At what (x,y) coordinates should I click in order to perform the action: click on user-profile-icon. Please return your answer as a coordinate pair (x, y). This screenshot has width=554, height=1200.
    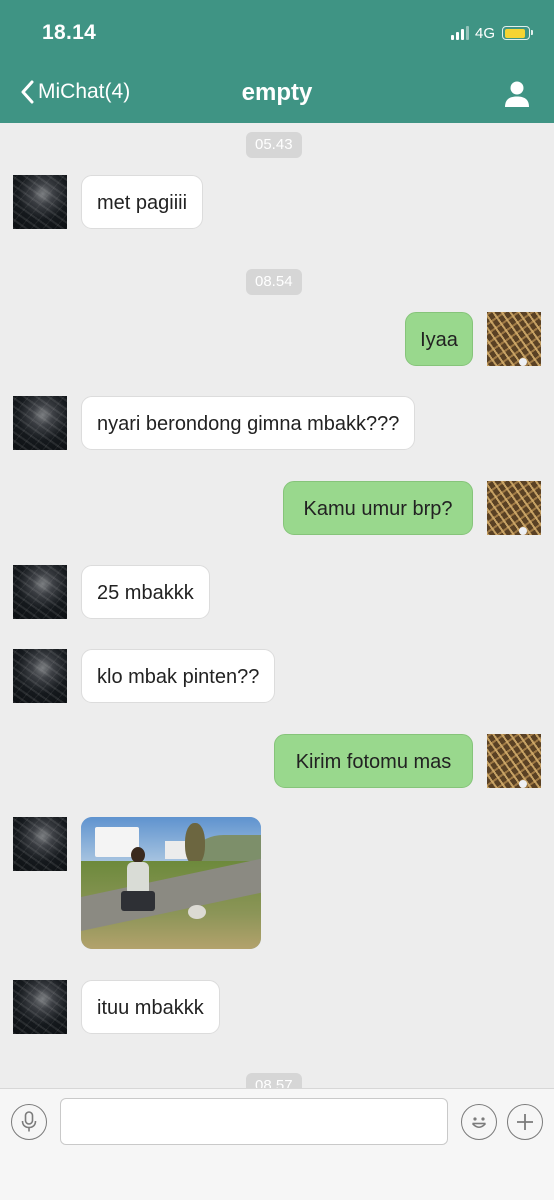
    Looking at the image, I should click on (517, 94).